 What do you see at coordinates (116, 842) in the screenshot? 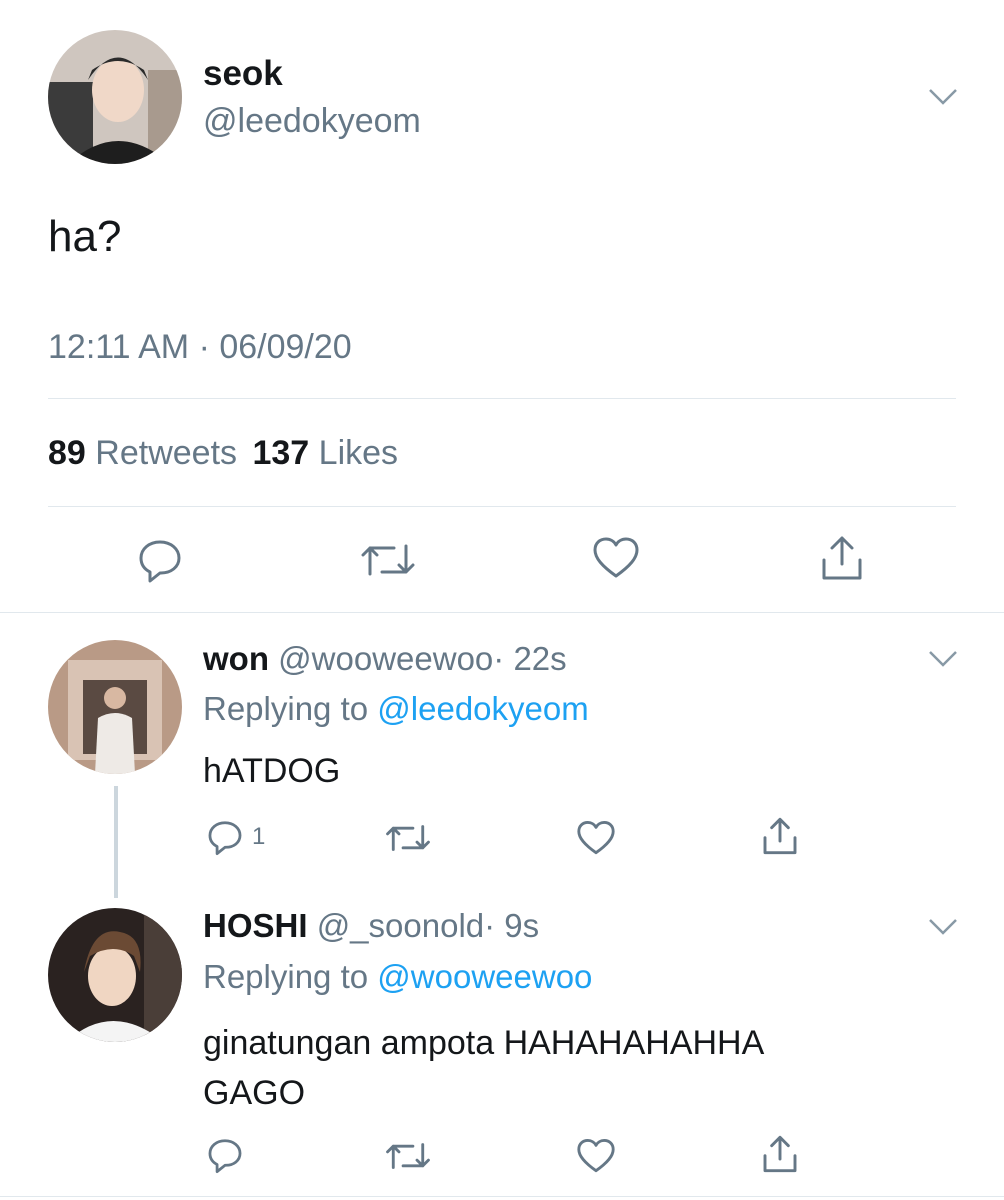
I see `thread-line` at bounding box center [116, 842].